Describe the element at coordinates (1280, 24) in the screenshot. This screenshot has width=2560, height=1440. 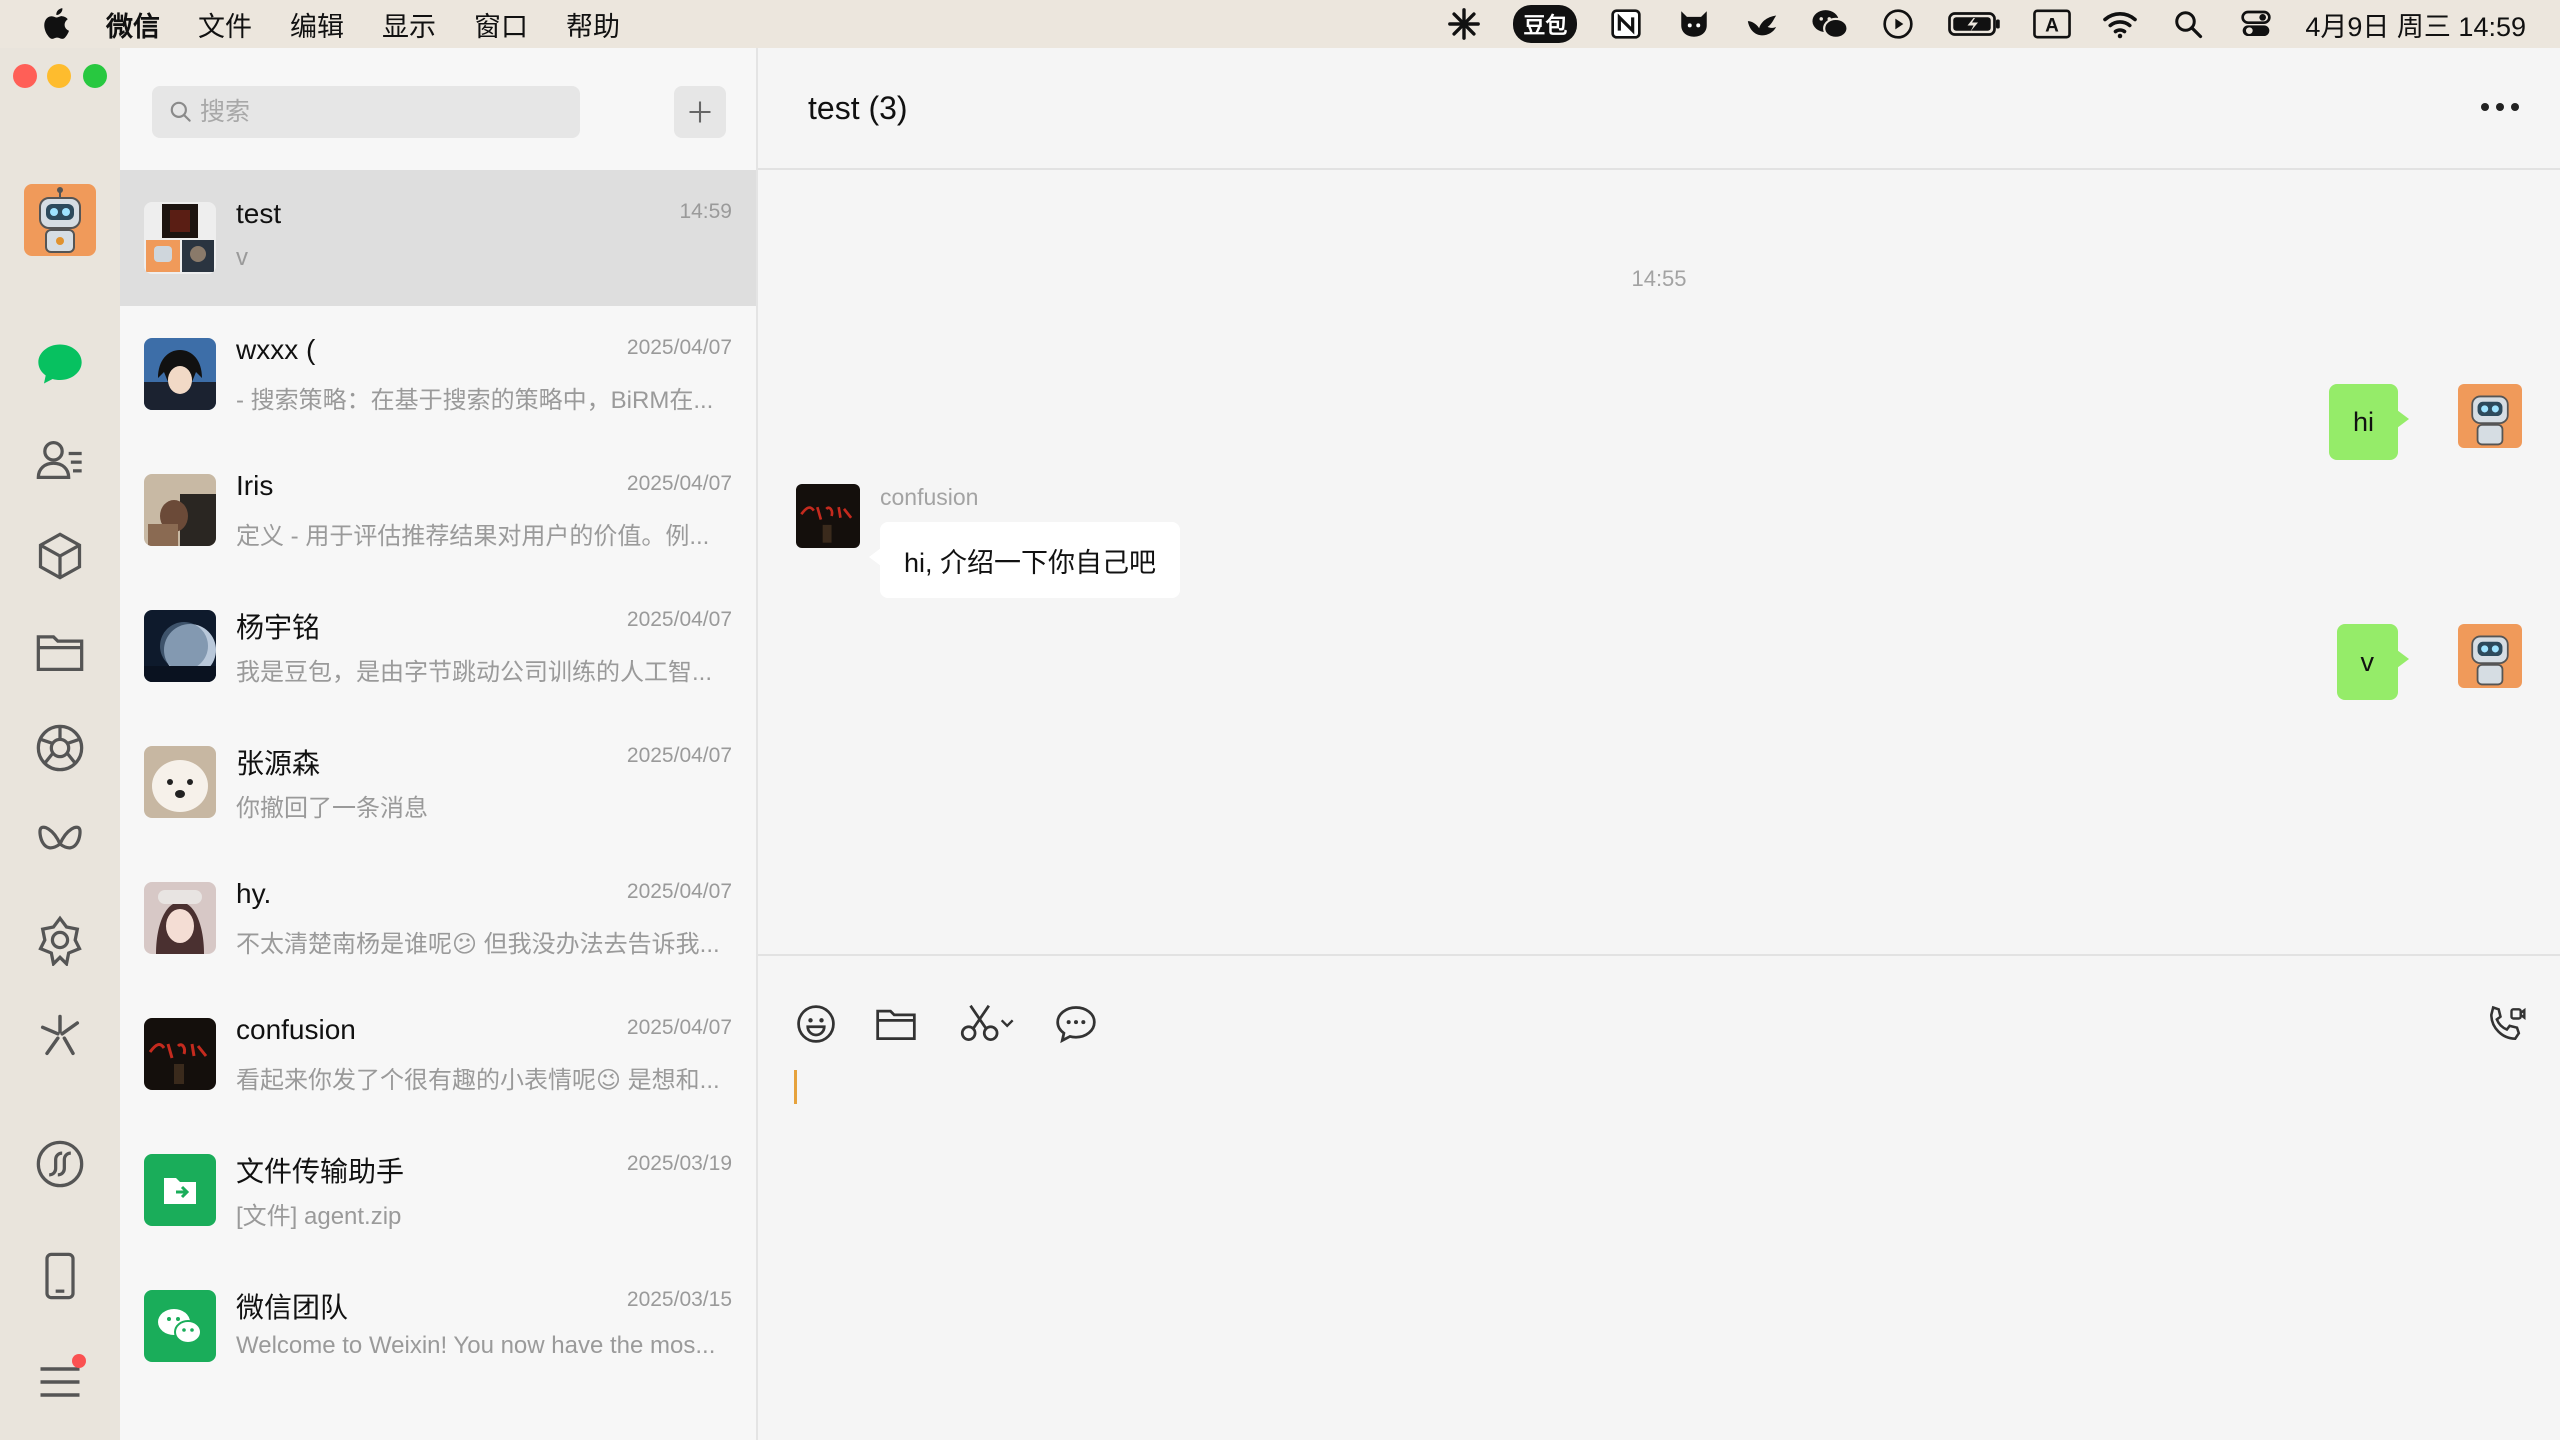
I see `menu-bar: 微信 文件 编辑 显示 窗口 帮助 豆包 A 4月9日 周三 14:59` at that location.